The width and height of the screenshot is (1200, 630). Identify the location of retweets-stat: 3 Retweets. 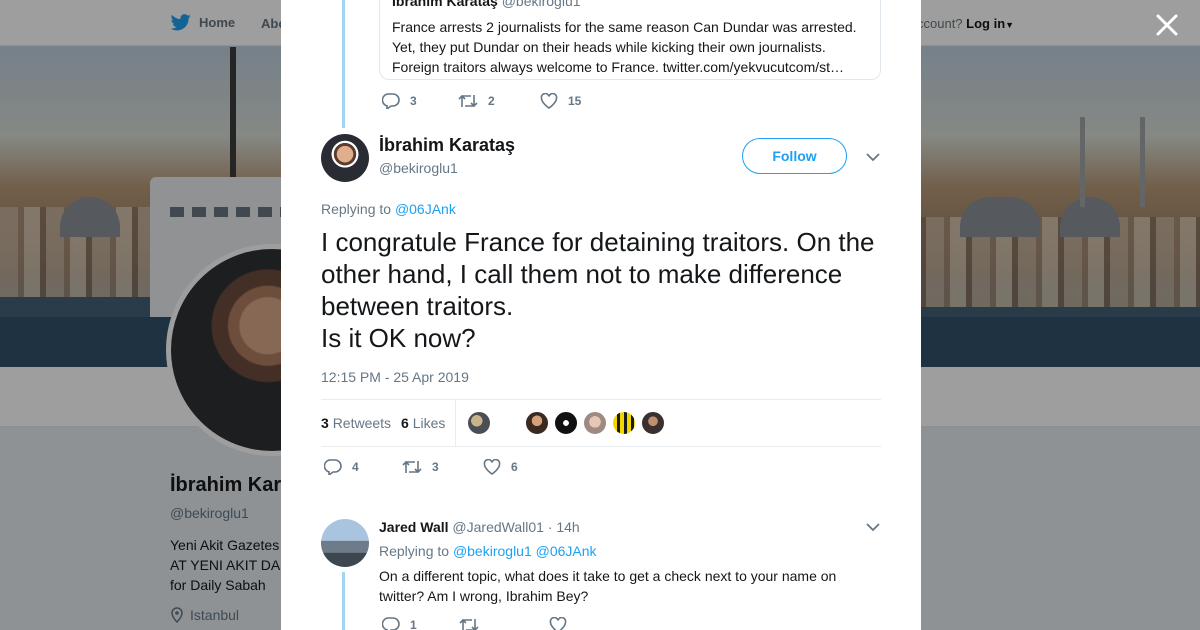
(356, 423).